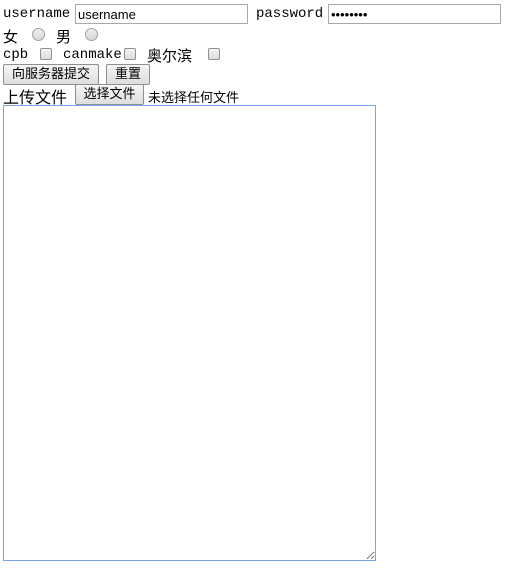  Describe the element at coordinates (37, 14) in the screenshot. I see `username-label: username` at that location.